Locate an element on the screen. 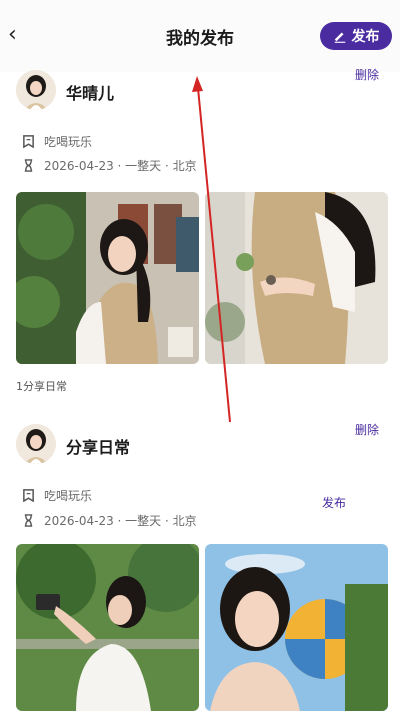 The height and width of the screenshot is (711, 400). top-bar: ‹ 我的发布 发布 is located at coordinates (200, 36).